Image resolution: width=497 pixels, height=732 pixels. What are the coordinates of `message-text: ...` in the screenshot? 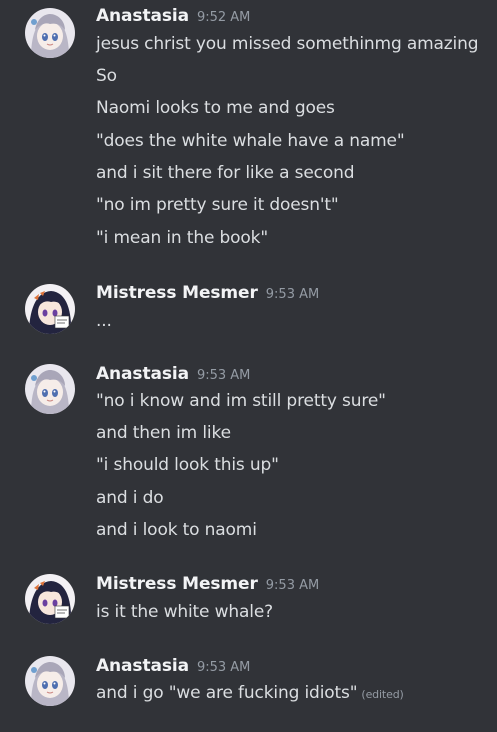 It's located at (104, 321).